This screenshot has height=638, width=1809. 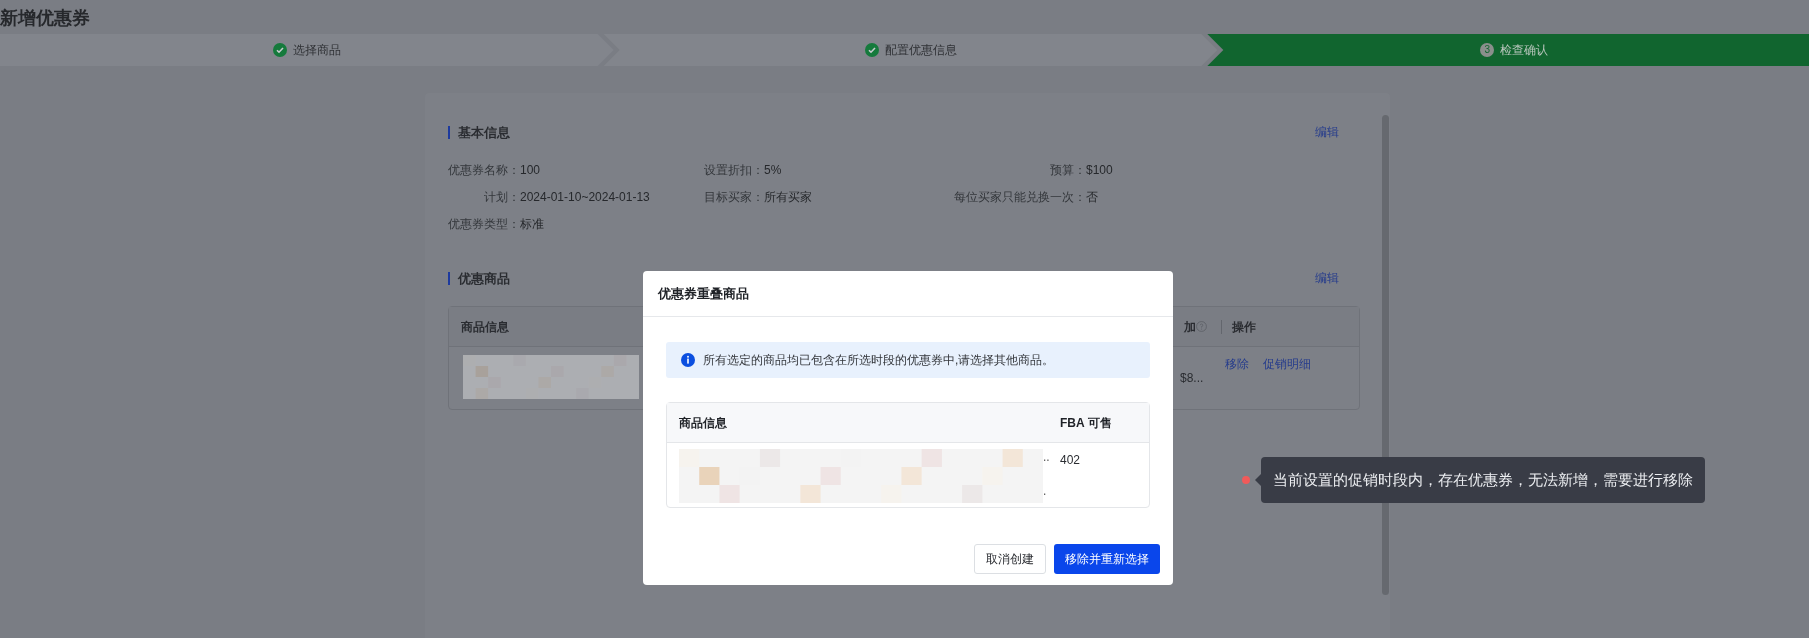 I want to click on field-label: 优惠券名称：, so click(x=484, y=170).